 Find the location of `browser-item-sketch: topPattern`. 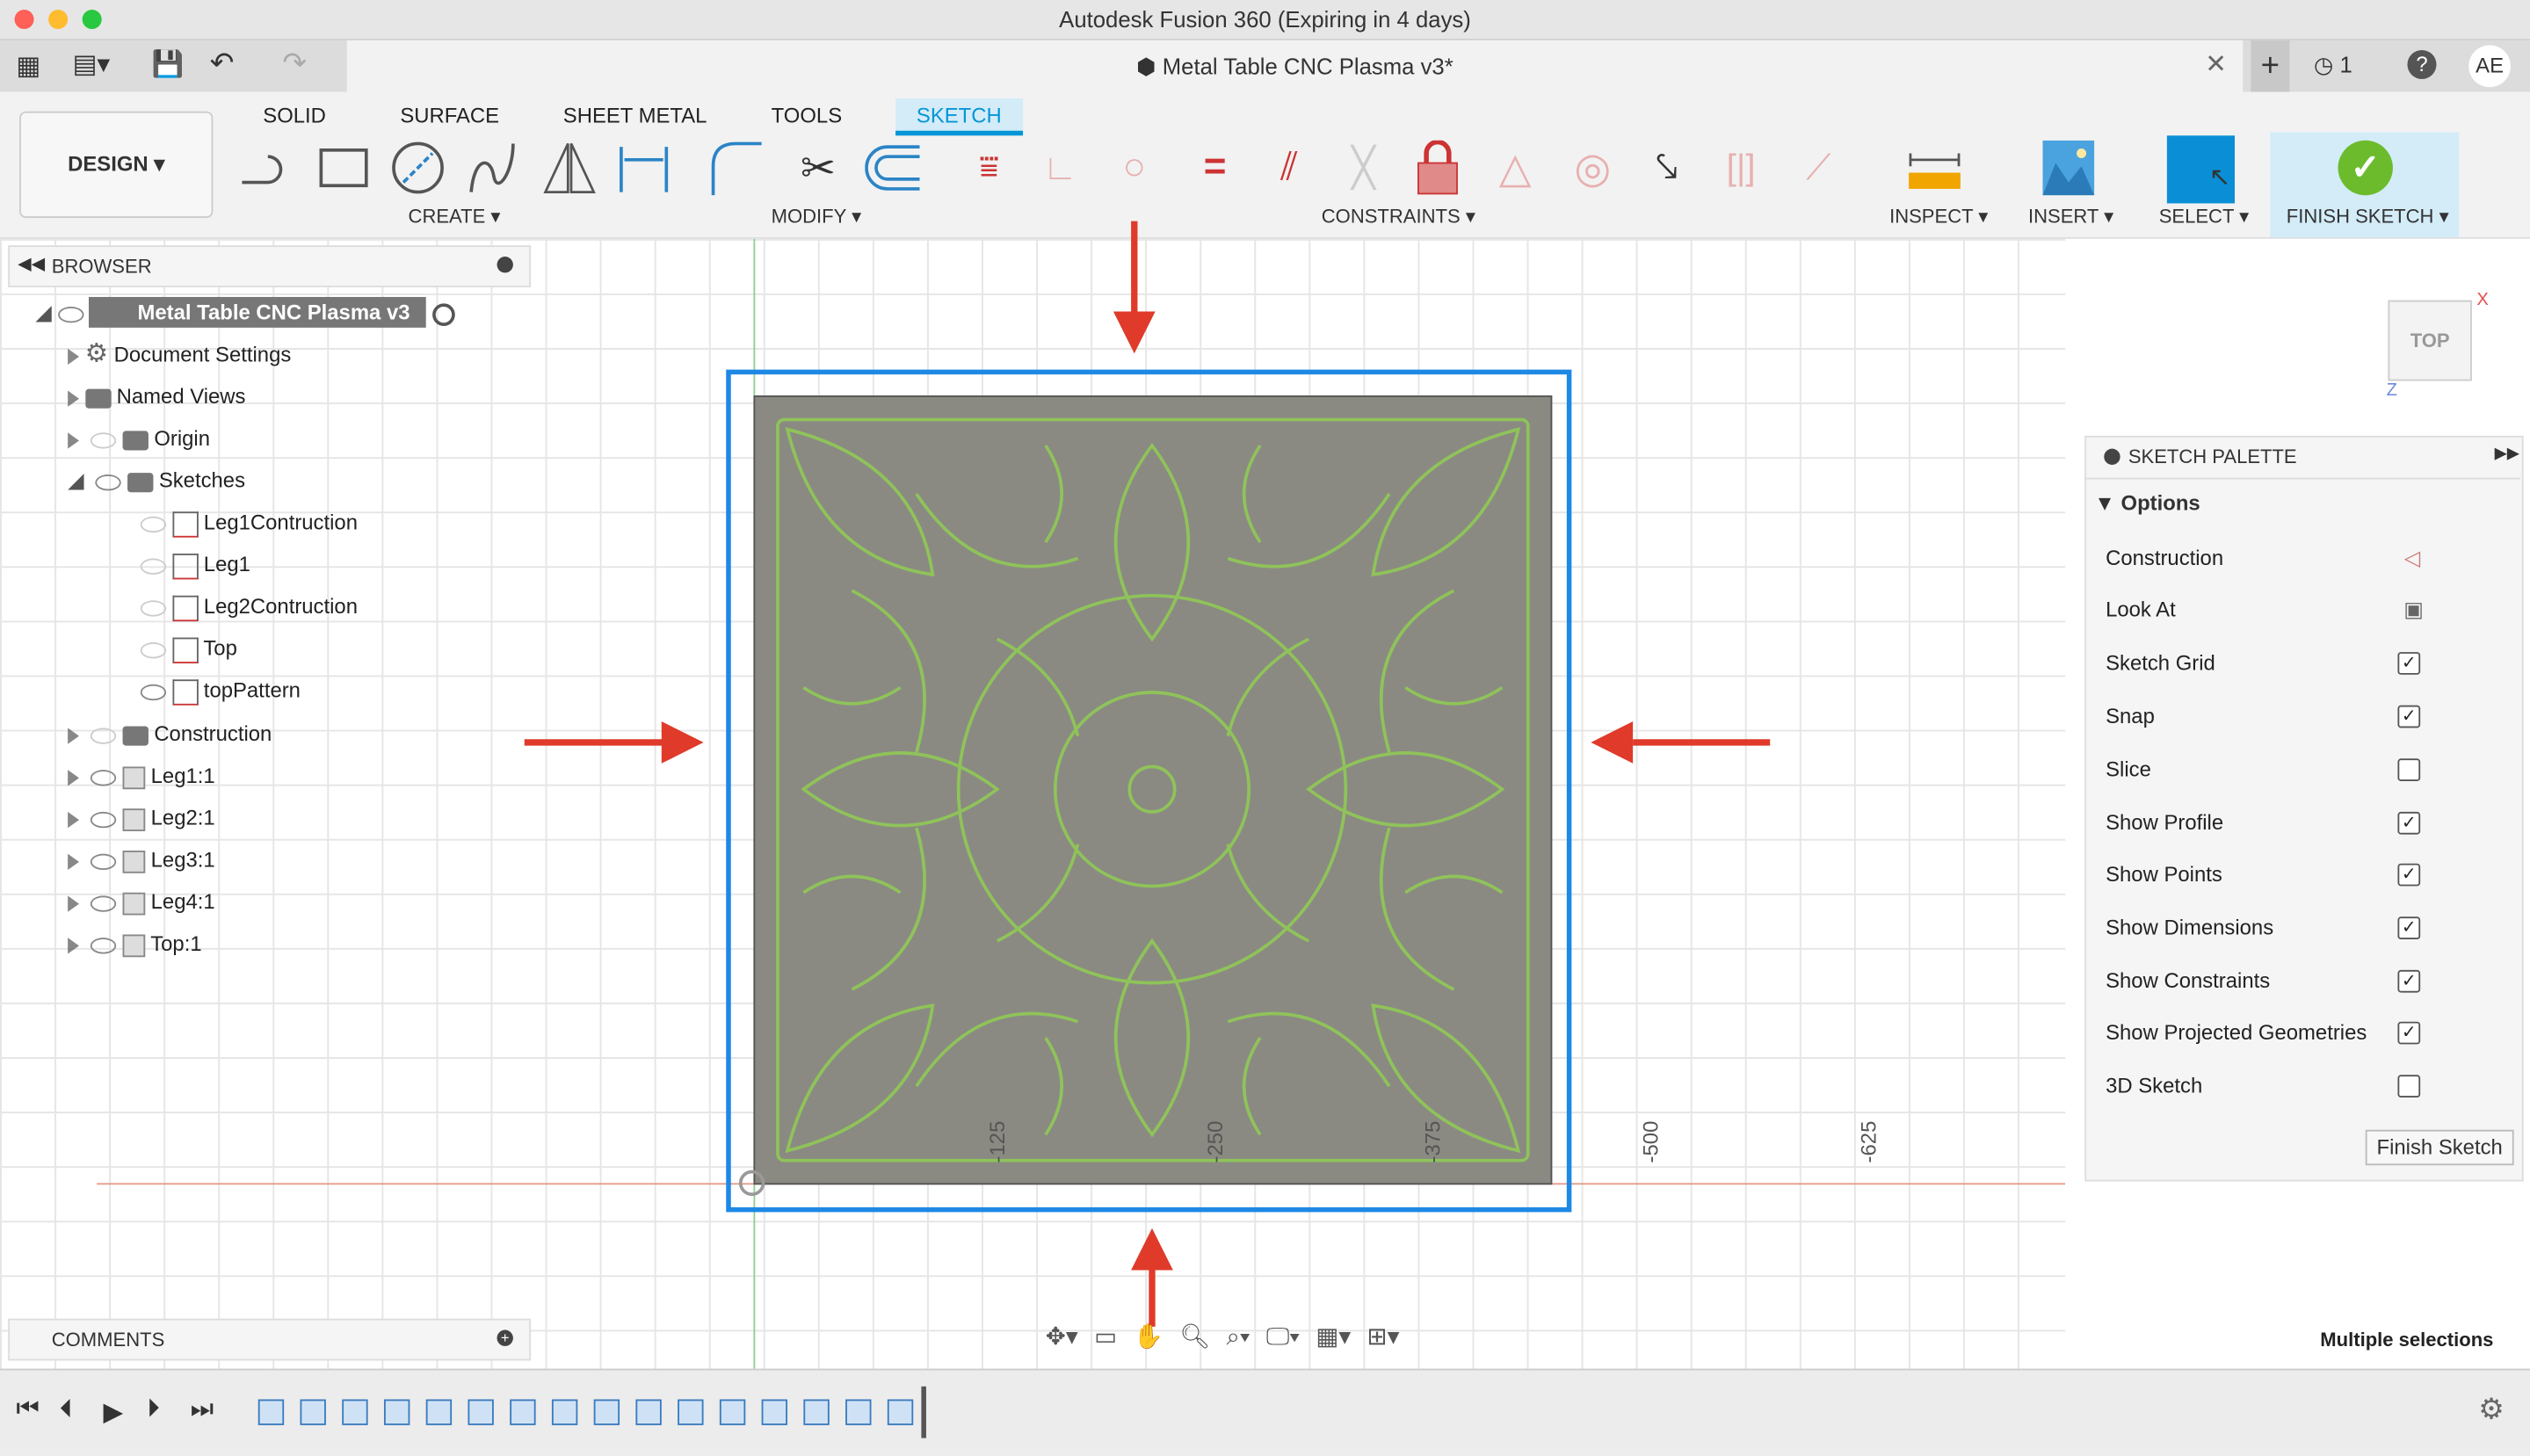

browser-item-sketch: topPattern is located at coordinates (221, 690).